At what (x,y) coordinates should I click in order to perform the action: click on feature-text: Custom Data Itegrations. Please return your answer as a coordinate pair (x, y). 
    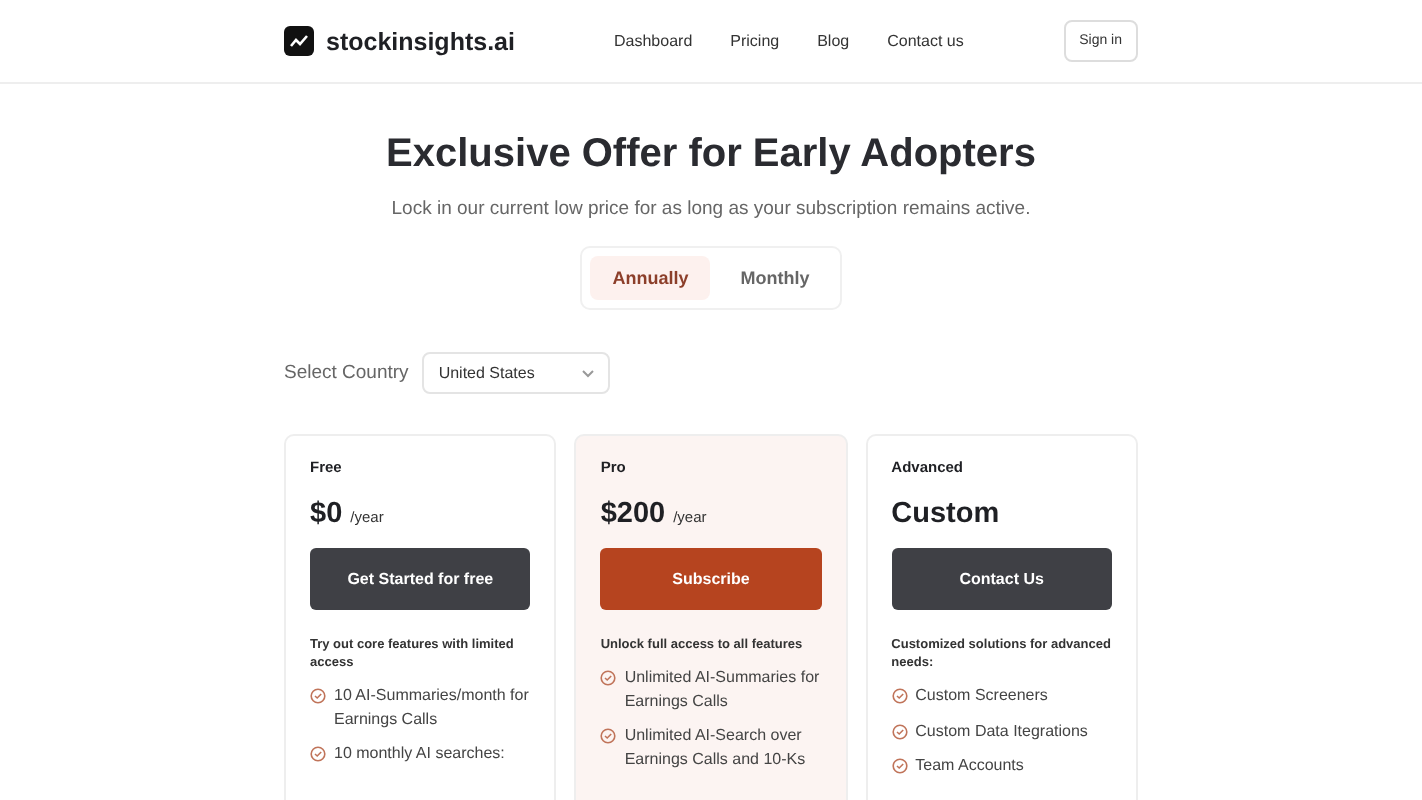
    Looking at the image, I should click on (1001, 731).